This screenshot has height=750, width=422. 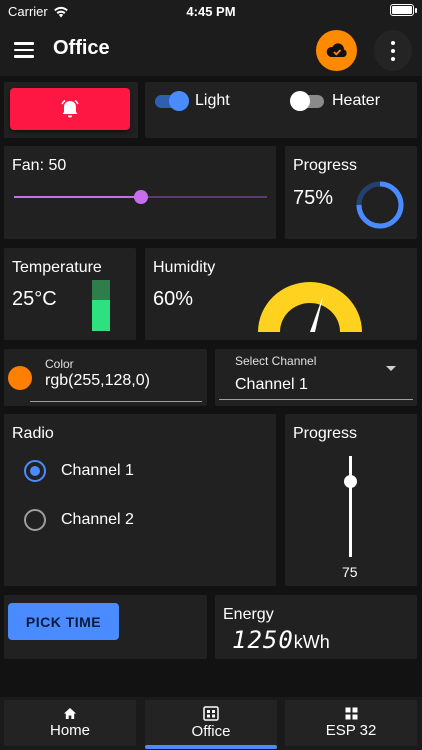 What do you see at coordinates (184, 267) in the screenshot?
I see `humidity-label: Humidity` at bounding box center [184, 267].